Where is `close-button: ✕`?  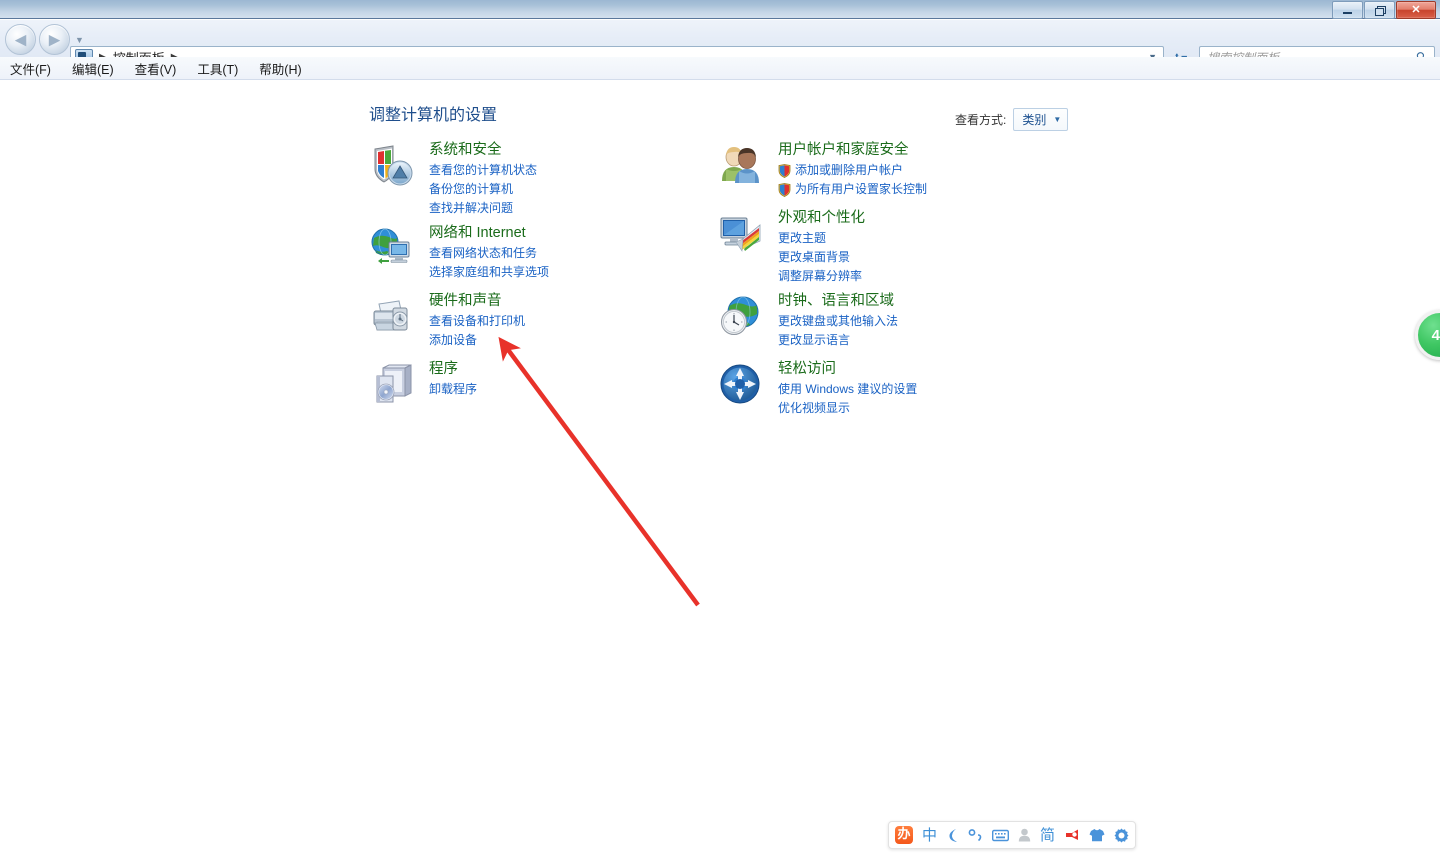
close-button: ✕ is located at coordinates (1416, 10).